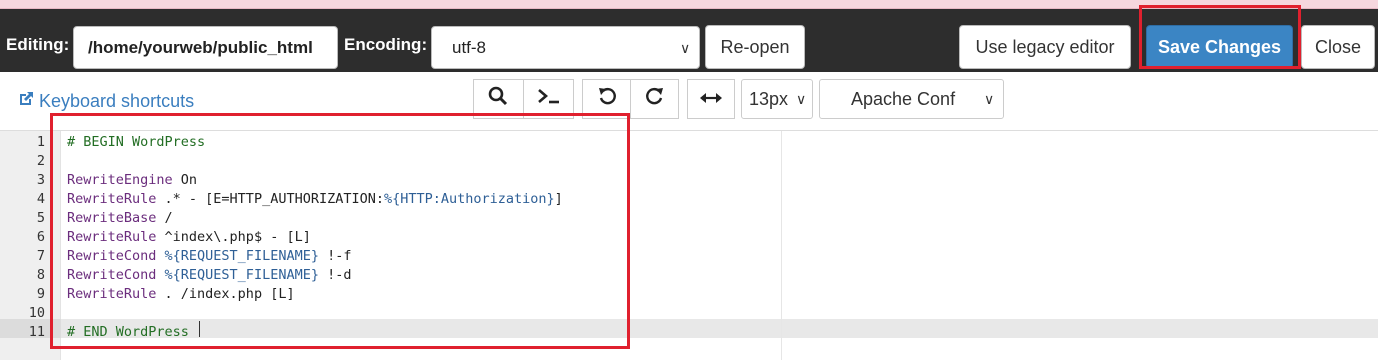 This screenshot has height=360, width=1378. I want to click on keyboard-shortcuts-link: Keyboard shortcuts, so click(105, 101).